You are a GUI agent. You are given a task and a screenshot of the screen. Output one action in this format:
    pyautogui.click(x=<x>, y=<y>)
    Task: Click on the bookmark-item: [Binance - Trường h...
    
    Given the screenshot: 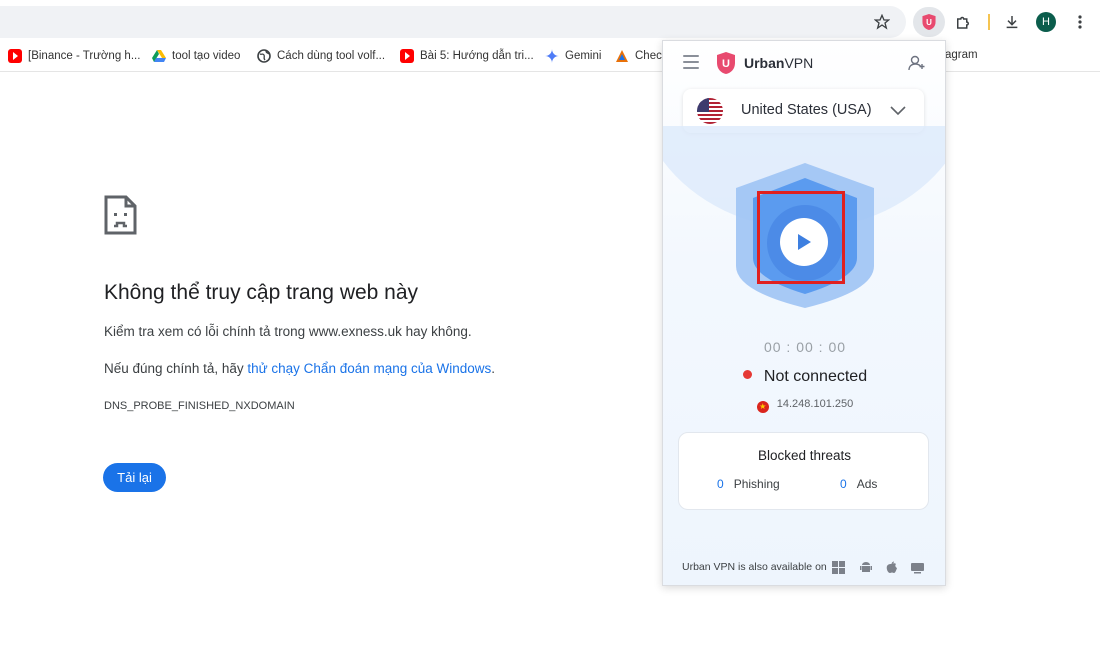 What is the action you would take?
    pyautogui.click(x=74, y=56)
    